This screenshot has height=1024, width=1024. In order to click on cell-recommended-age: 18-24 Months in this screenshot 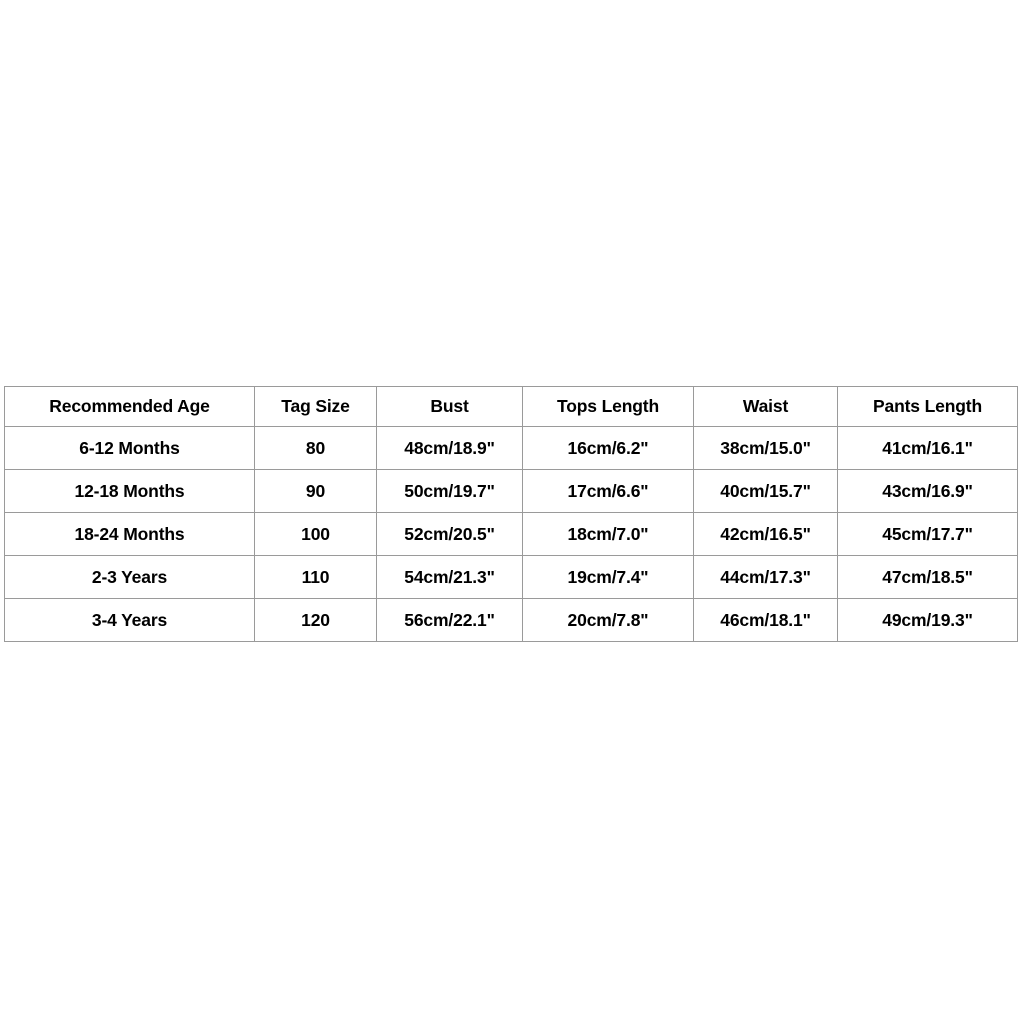, I will do `click(129, 534)`.